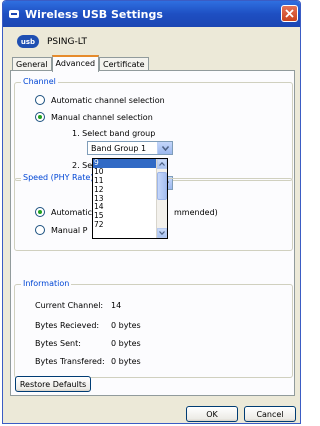 This screenshot has width=320, height=426. I want to click on speed-recommended-text: mmended), so click(196, 212).